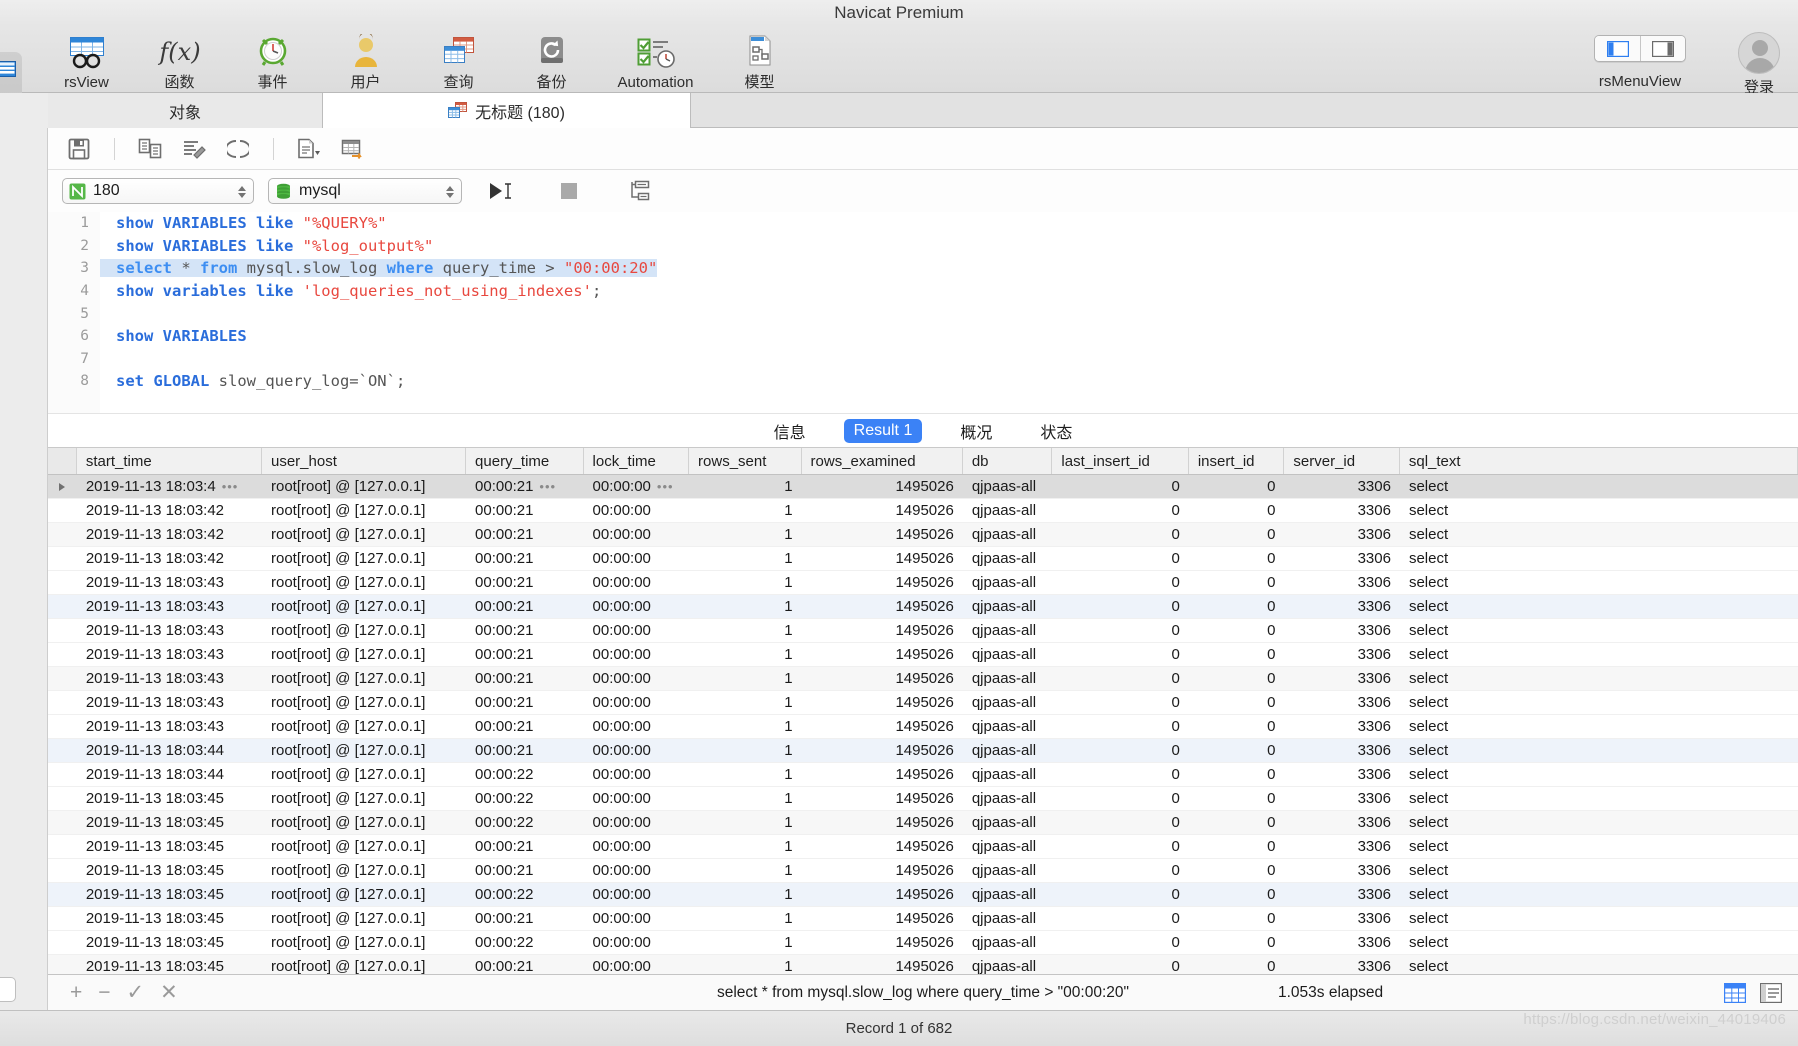  What do you see at coordinates (238, 149) in the screenshot?
I see `parentheses-icon` at bounding box center [238, 149].